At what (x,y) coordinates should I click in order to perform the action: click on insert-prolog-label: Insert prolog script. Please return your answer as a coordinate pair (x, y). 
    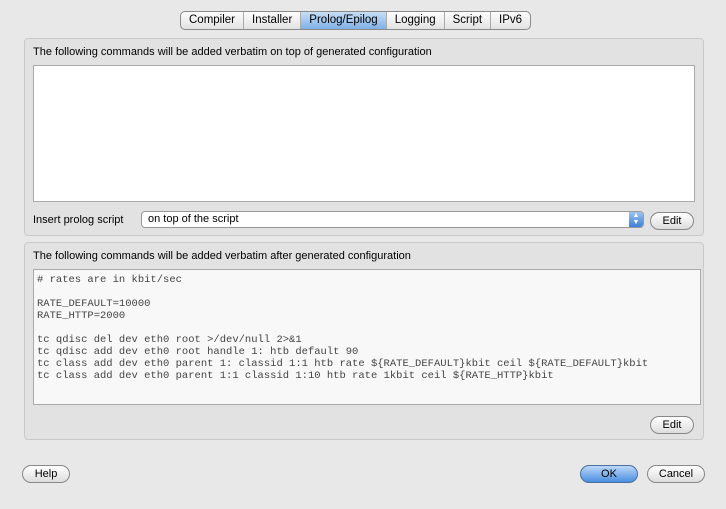
    Looking at the image, I should click on (78, 220).